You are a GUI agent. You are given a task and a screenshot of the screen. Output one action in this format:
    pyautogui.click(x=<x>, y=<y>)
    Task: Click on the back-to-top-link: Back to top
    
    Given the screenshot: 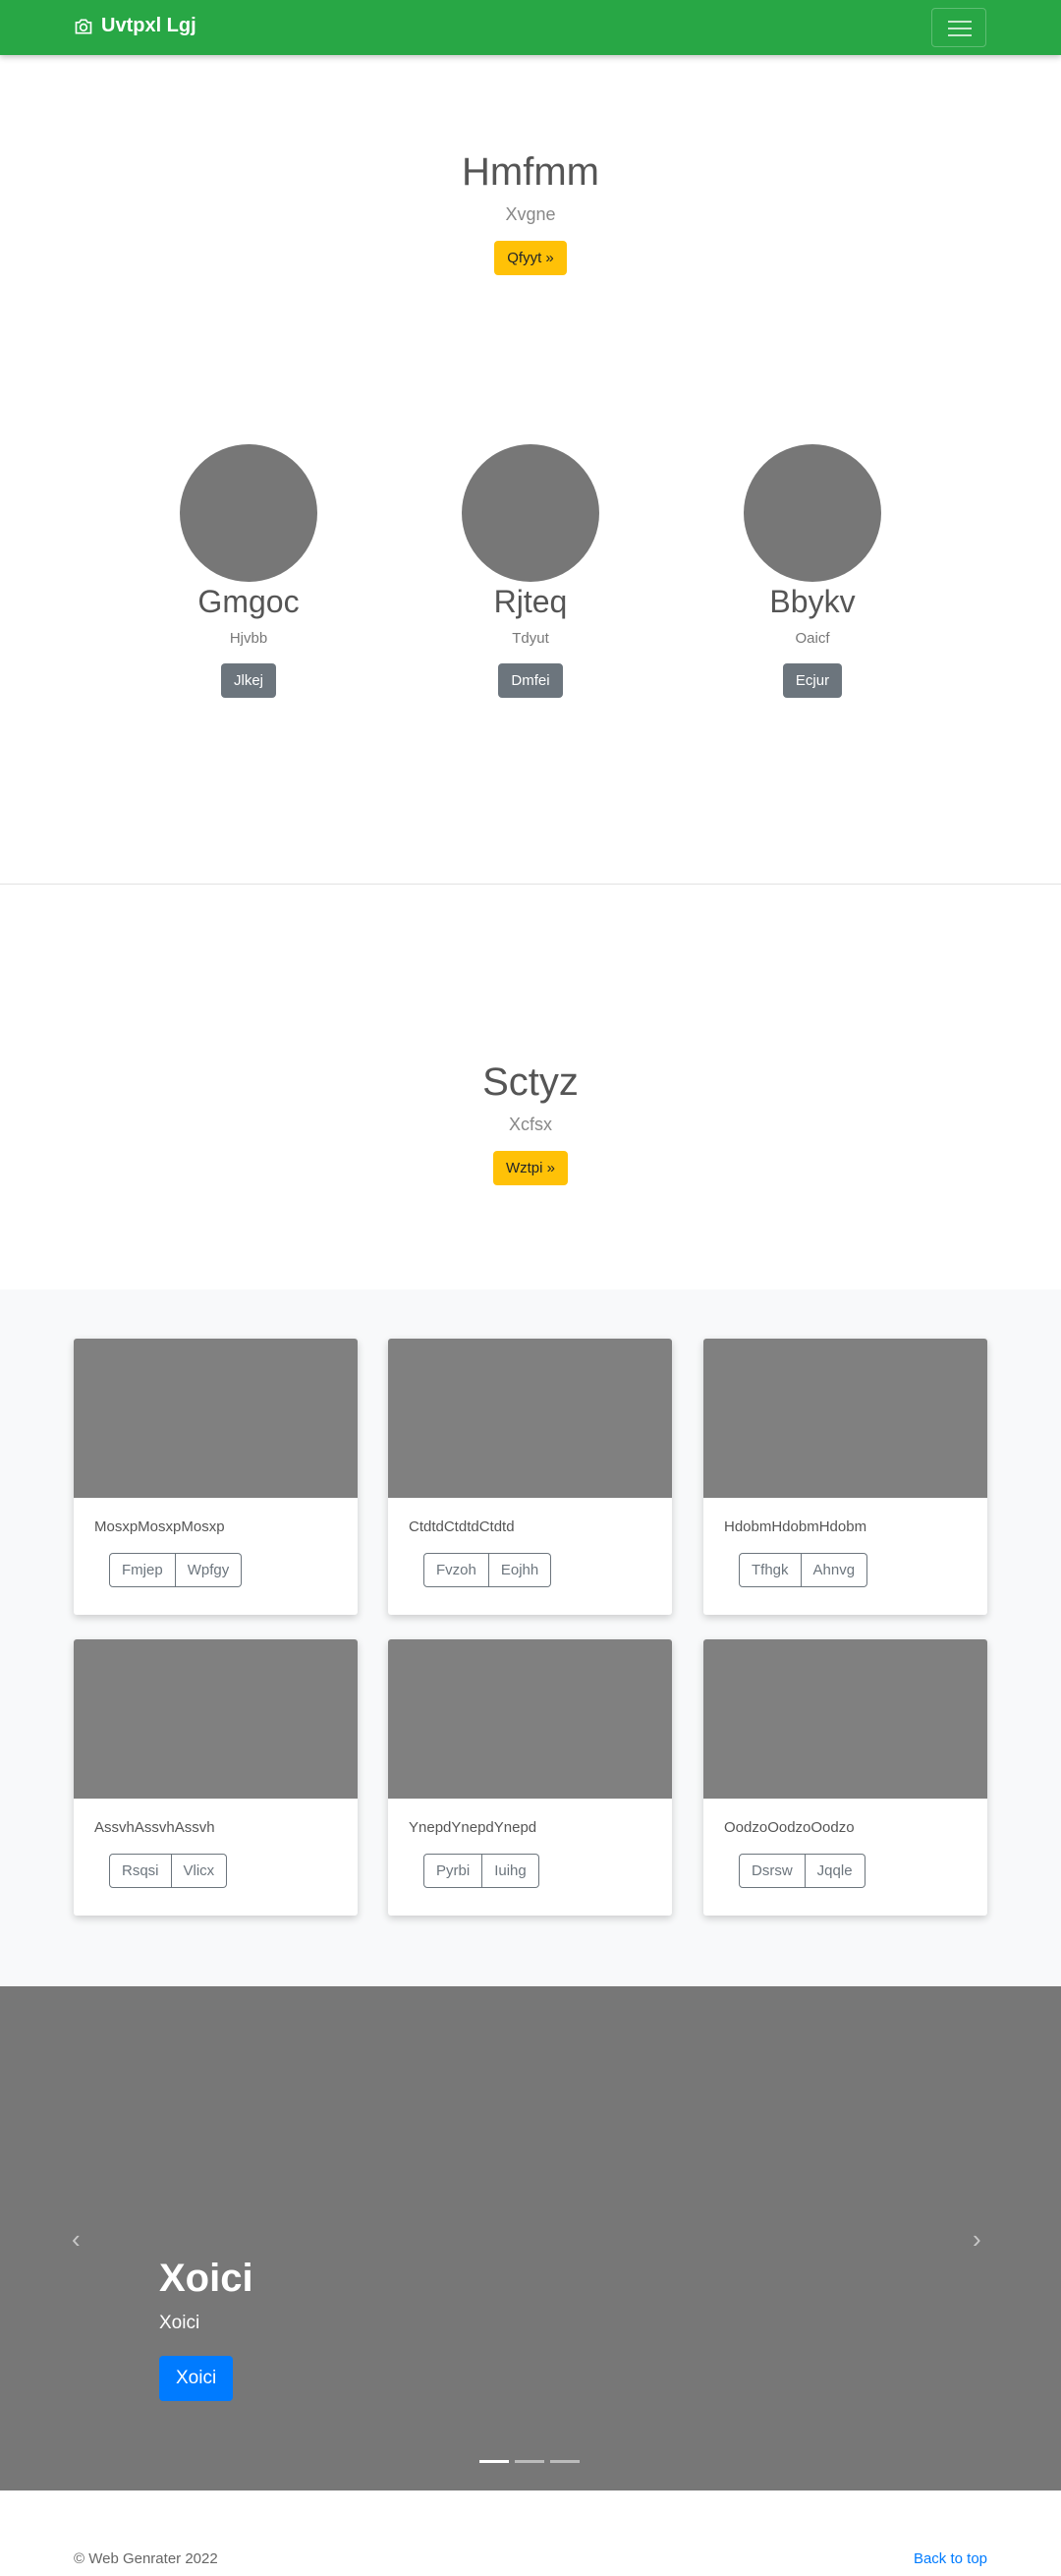 What is the action you would take?
    pyautogui.click(x=950, y=2558)
    